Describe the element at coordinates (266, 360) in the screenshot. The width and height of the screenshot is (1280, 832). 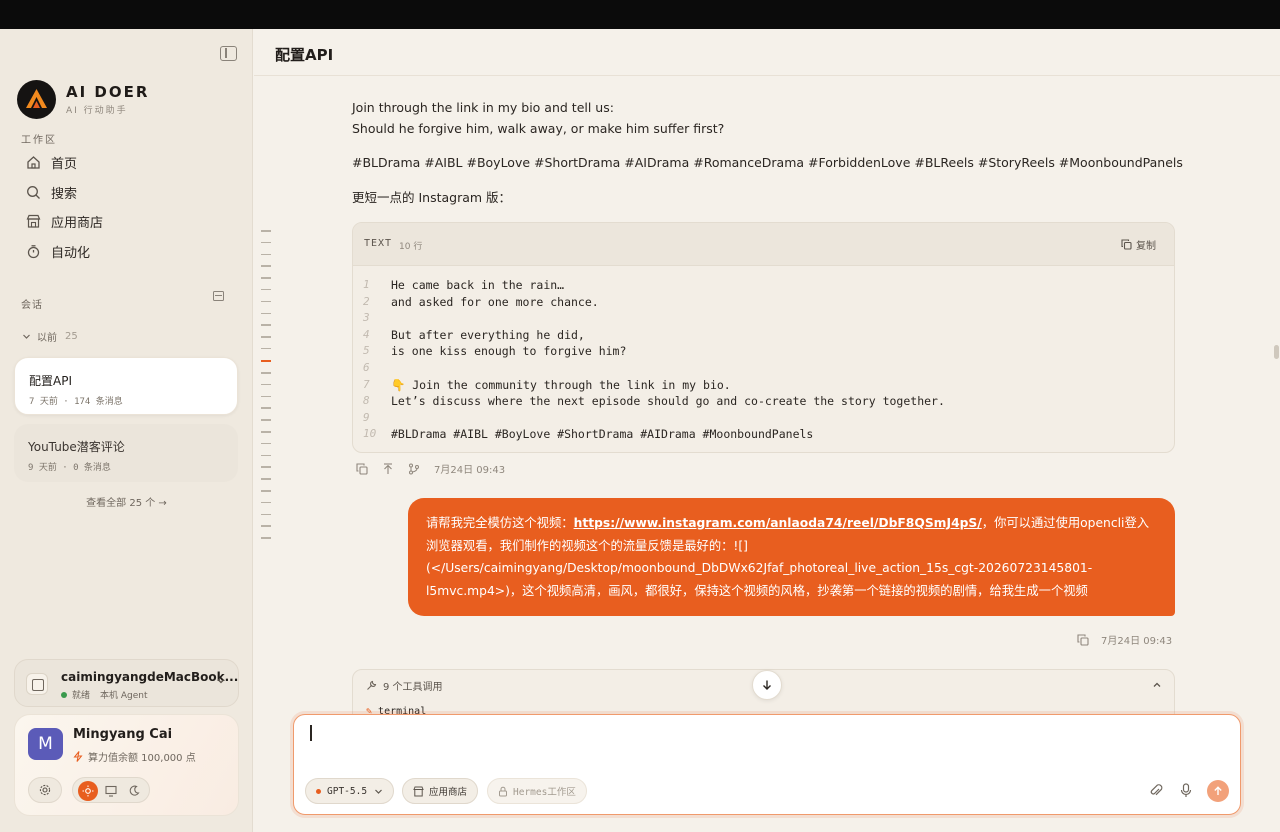
I see `timeline-tick-current` at that location.